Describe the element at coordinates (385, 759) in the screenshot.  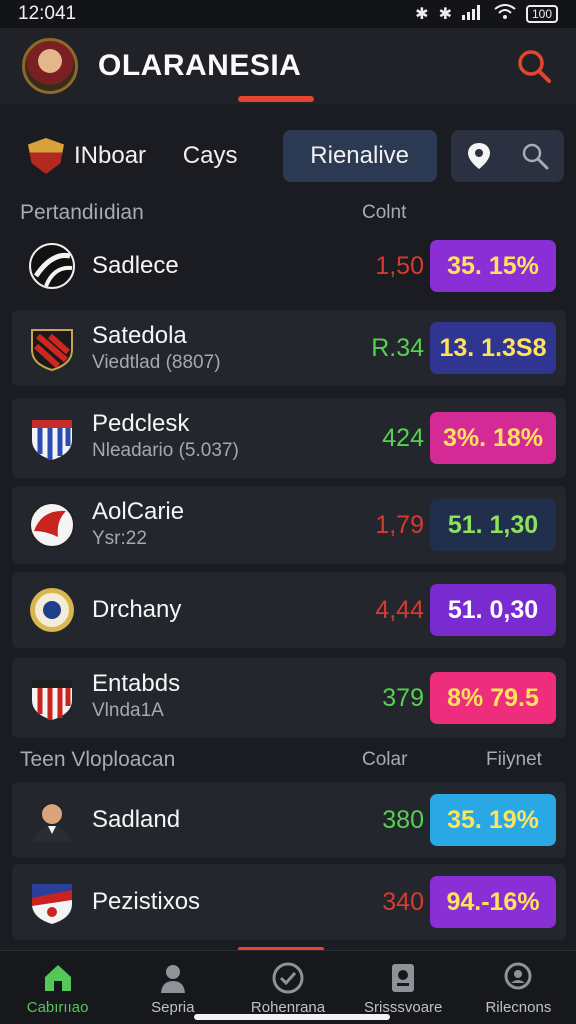
I see `column-header-color: Colar` at that location.